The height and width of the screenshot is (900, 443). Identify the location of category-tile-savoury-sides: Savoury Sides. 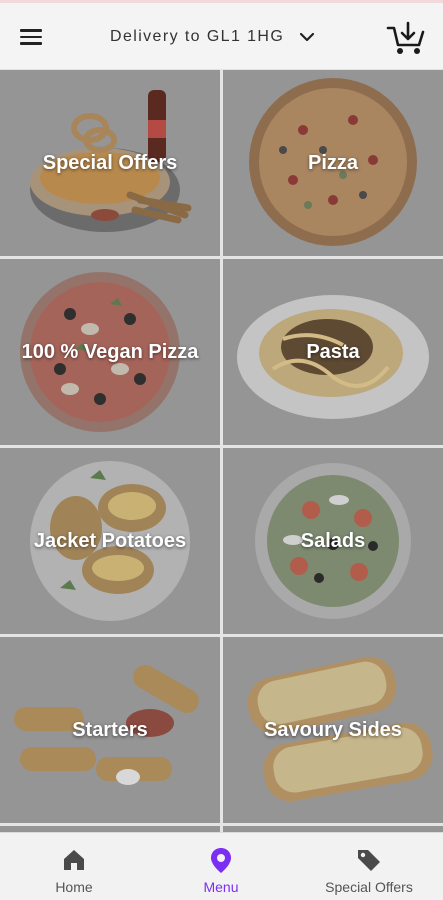
(333, 730).